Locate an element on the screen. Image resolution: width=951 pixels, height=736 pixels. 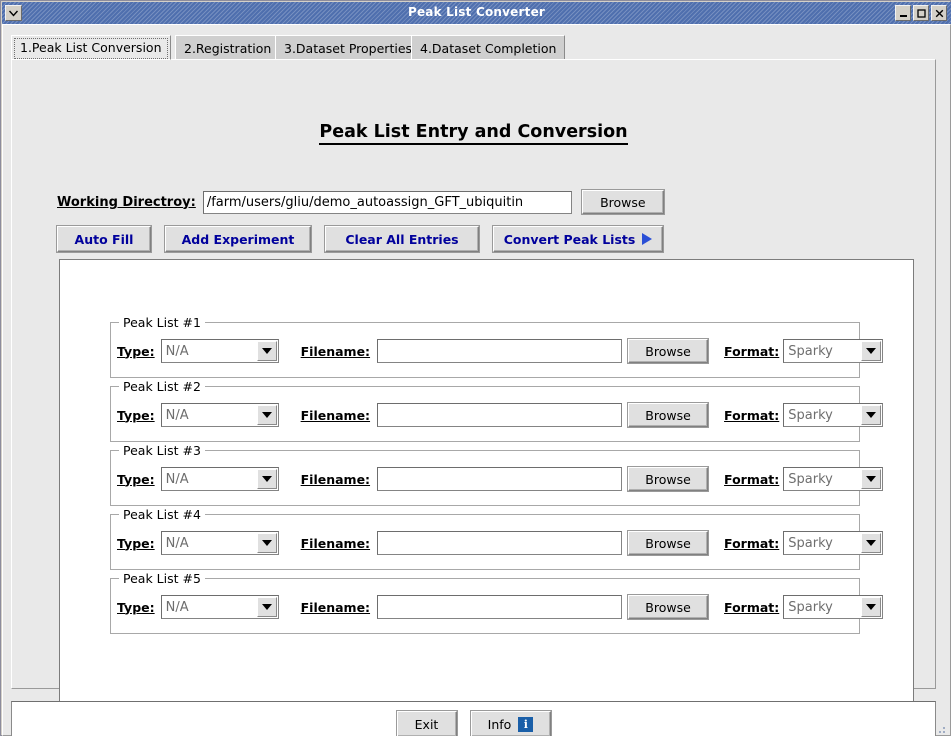
page-title: Peak List Entry and Conversion is located at coordinates (473, 133).